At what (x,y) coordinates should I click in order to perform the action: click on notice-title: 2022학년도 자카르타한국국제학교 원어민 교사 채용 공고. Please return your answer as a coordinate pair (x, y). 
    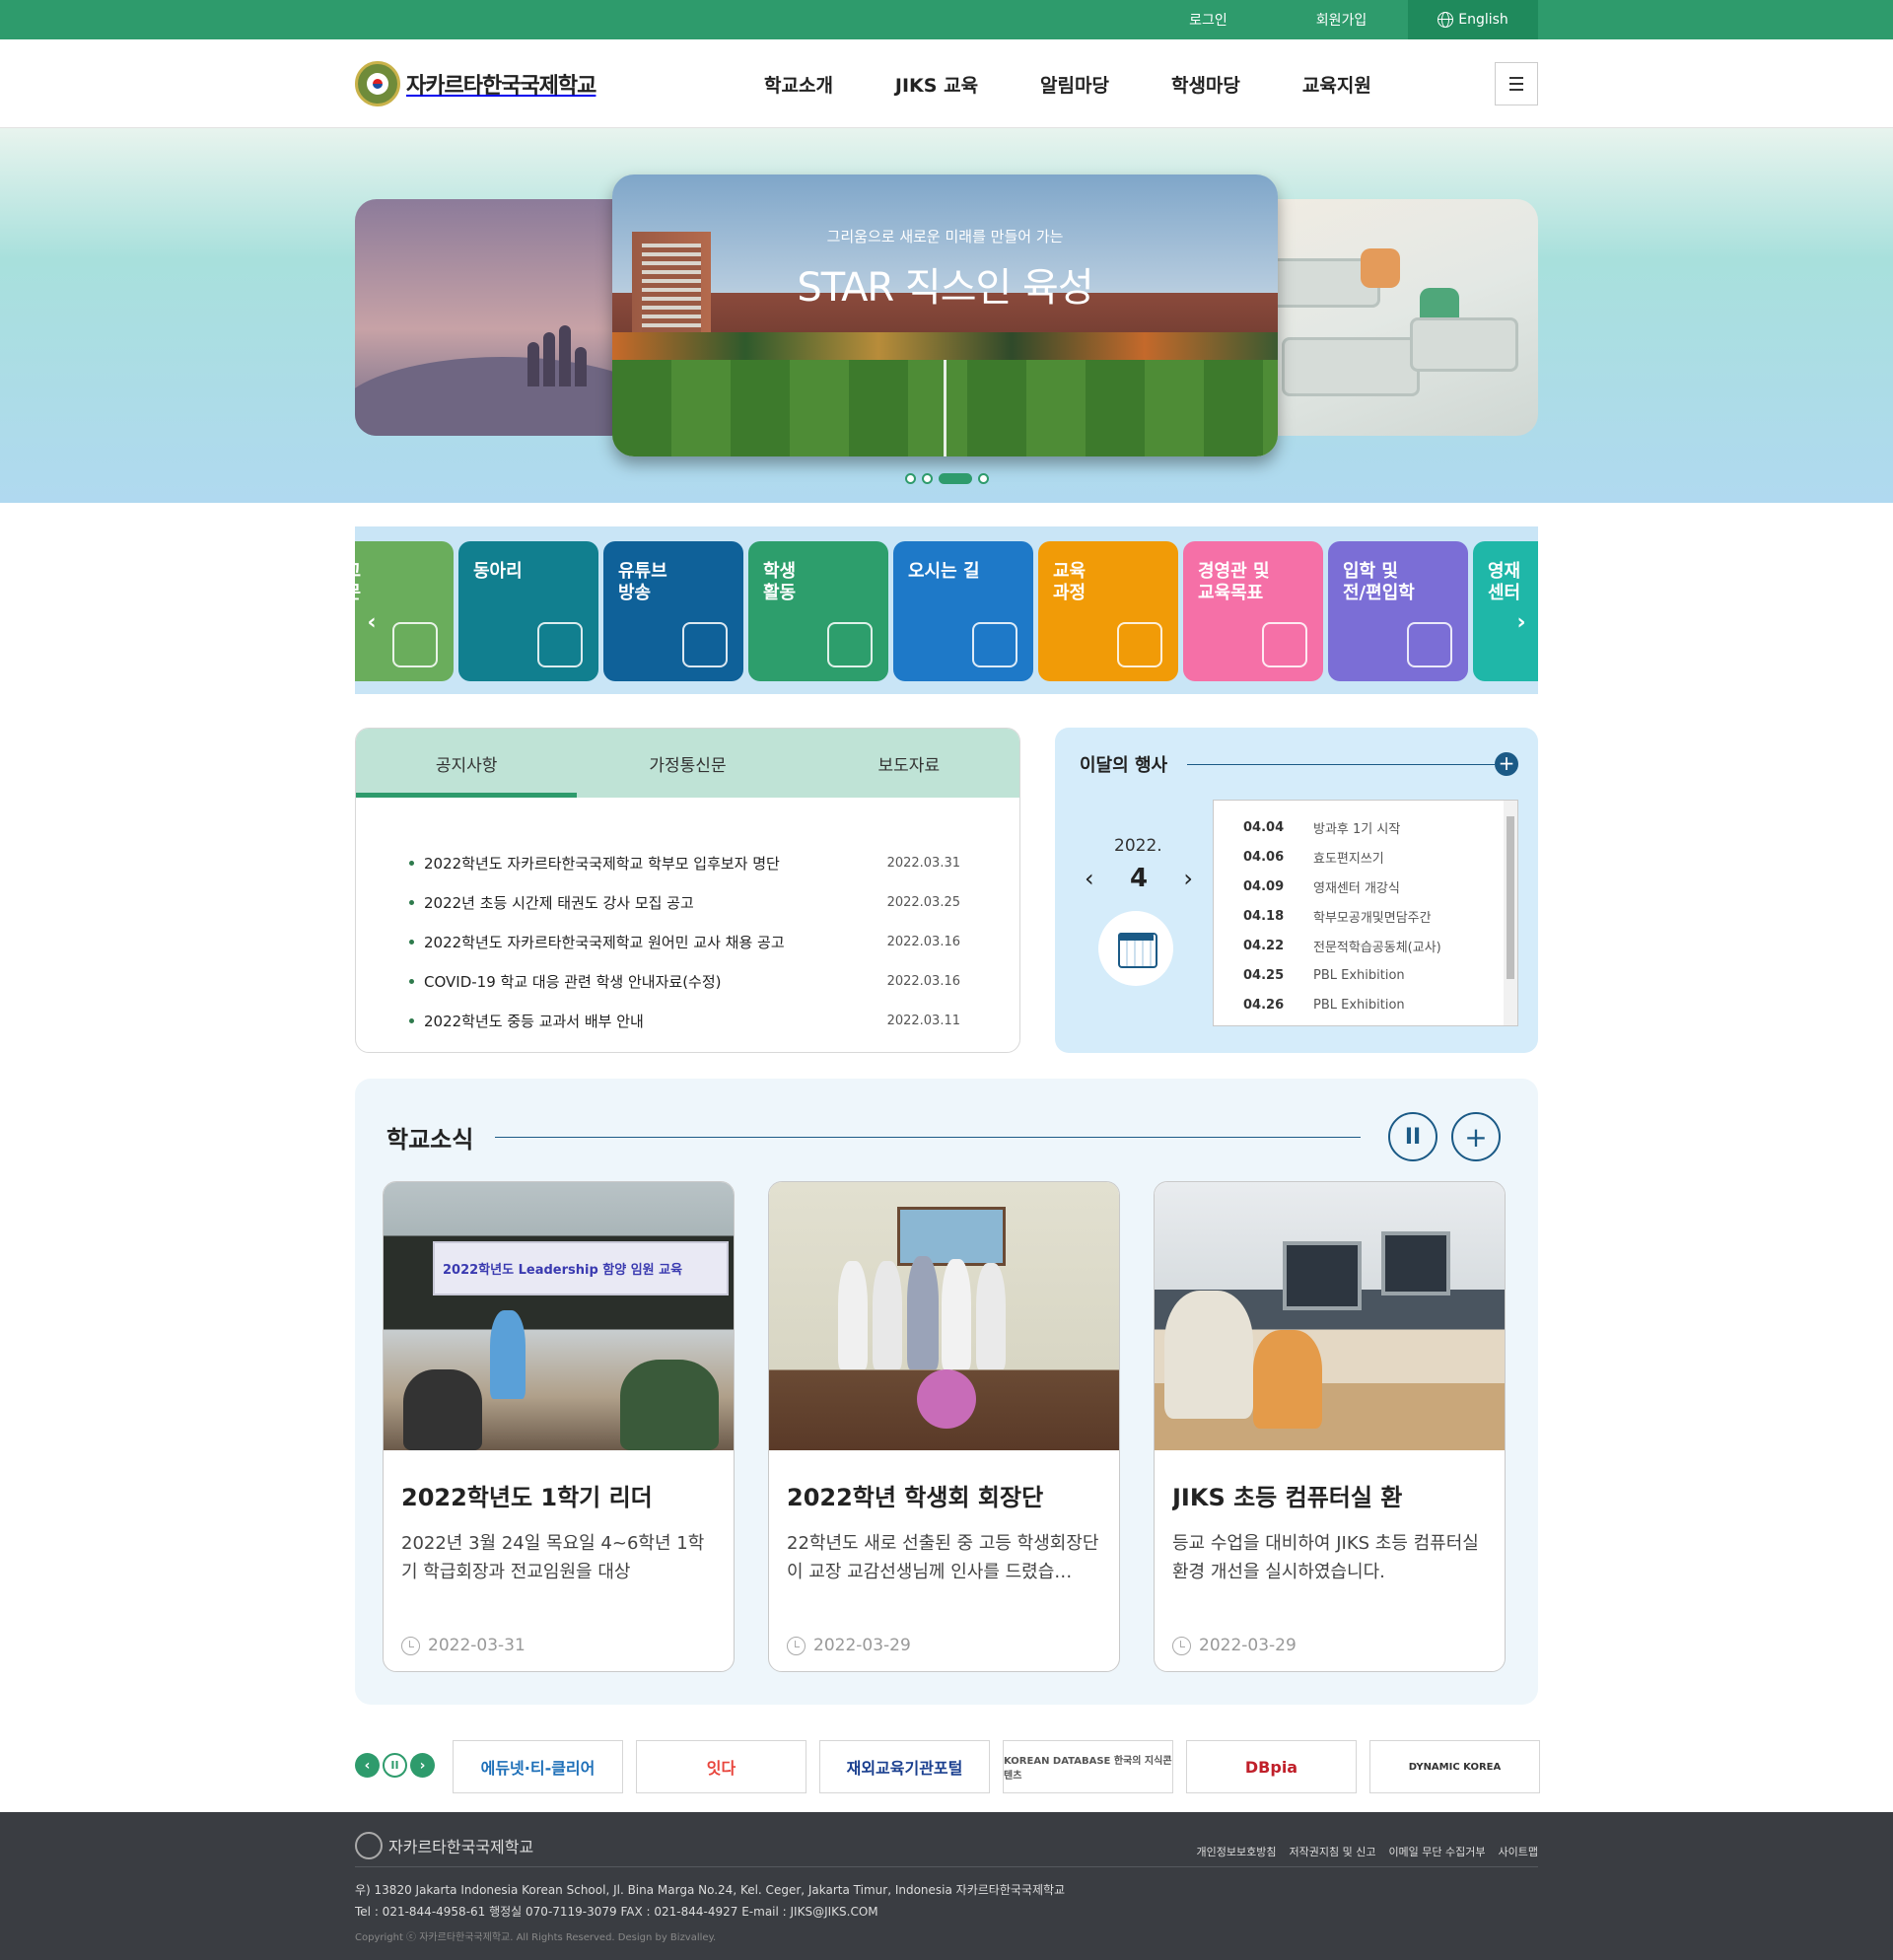
    Looking at the image, I should click on (597, 942).